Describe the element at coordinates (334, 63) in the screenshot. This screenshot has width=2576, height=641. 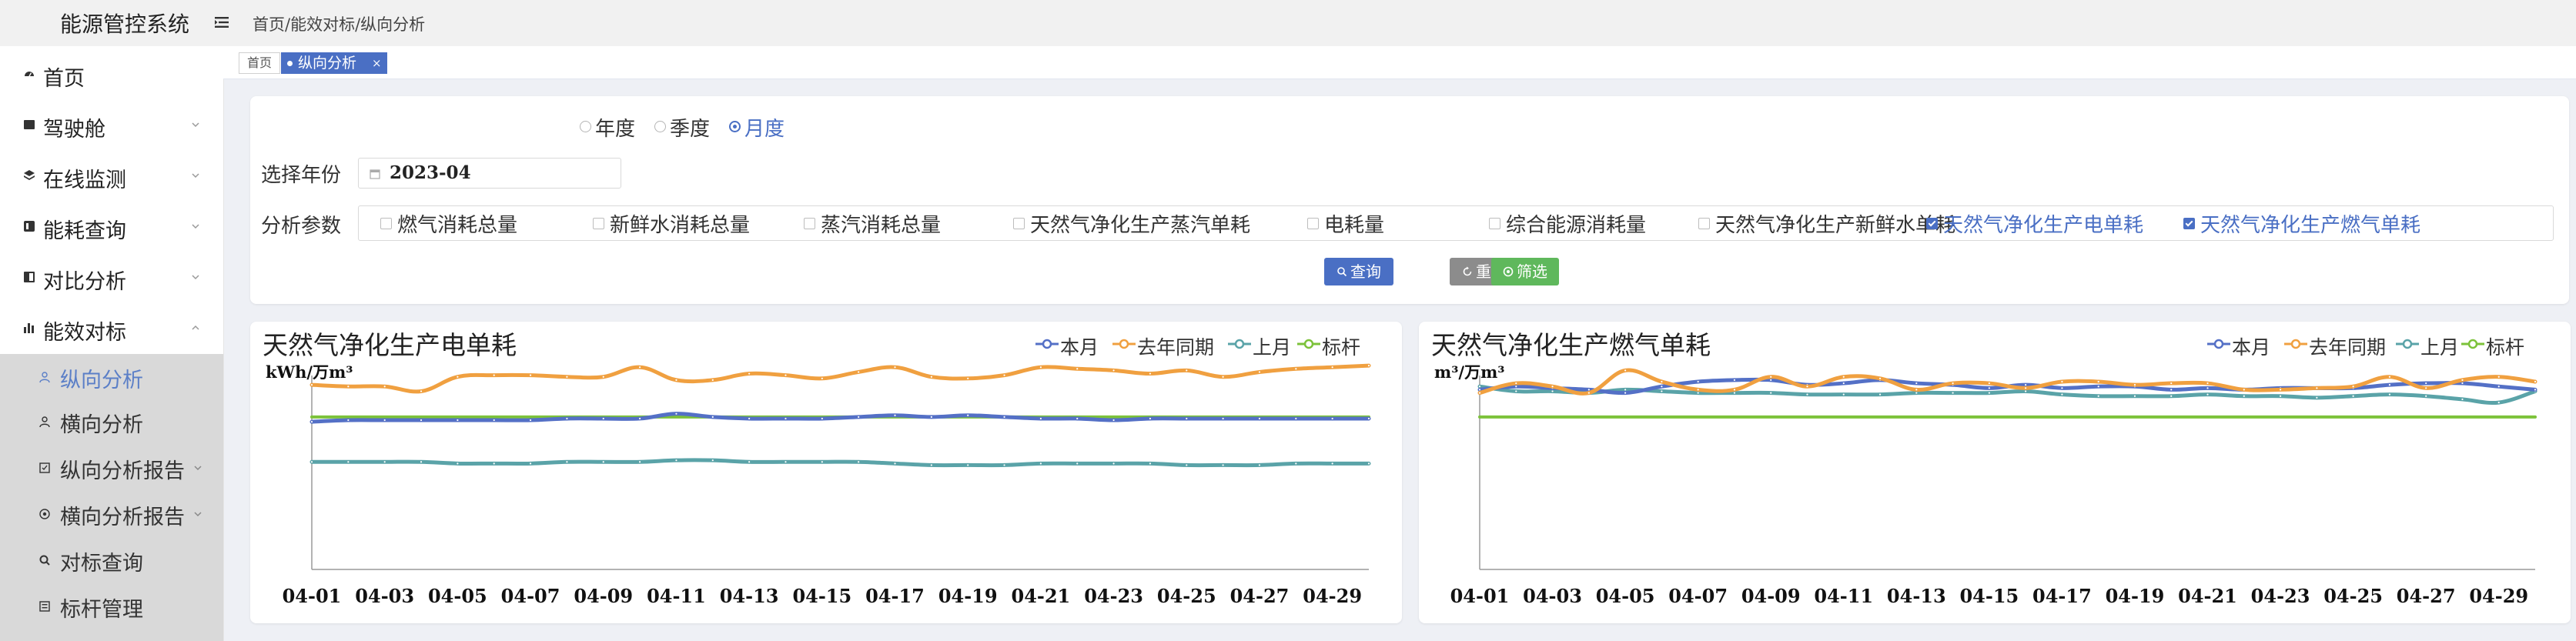
I see `tab-vertical-analysis: 纵向分析 ×` at that location.